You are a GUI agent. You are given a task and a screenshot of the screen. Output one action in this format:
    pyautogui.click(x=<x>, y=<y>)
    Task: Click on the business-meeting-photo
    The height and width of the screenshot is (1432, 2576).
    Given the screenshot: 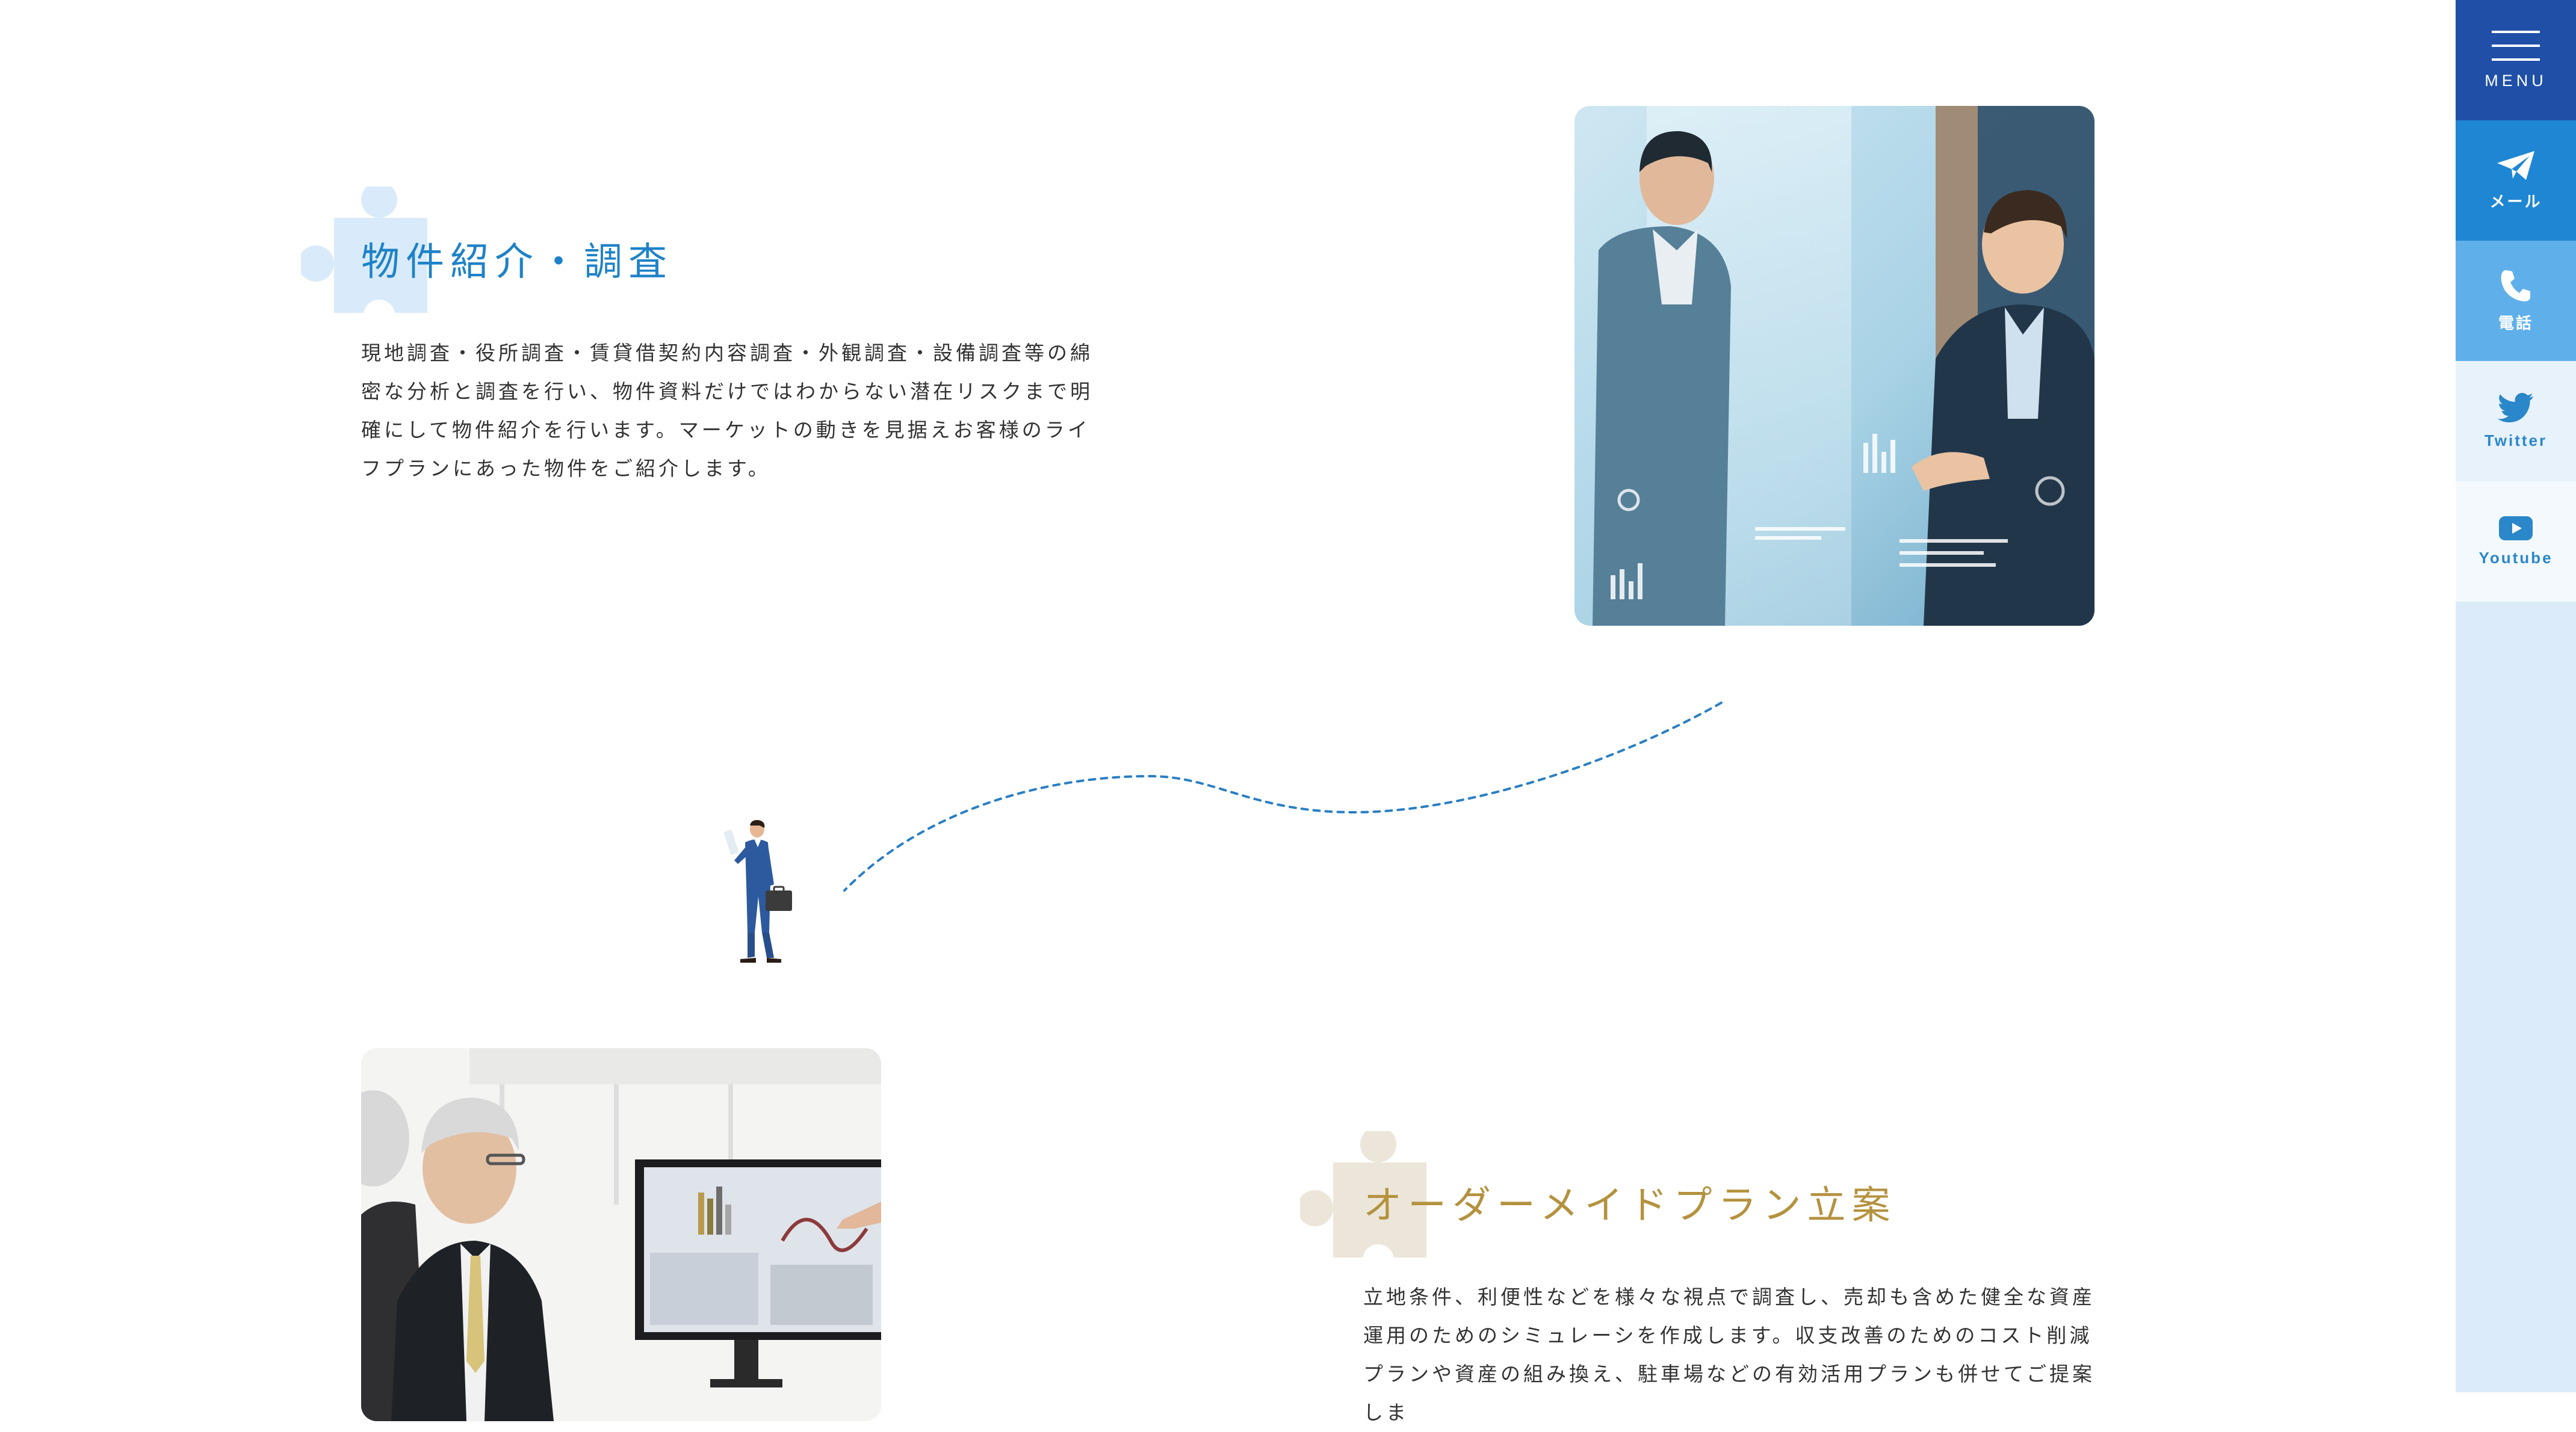 What is the action you would take?
    pyautogui.click(x=1835, y=366)
    